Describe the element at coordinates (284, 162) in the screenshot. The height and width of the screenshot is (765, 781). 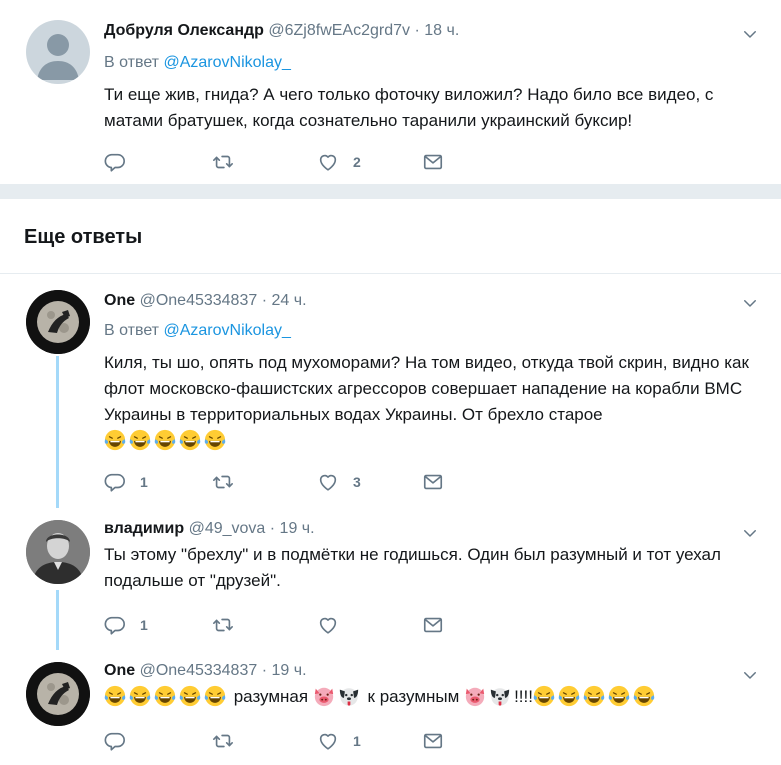
I see `tweet-actions: 2` at that location.